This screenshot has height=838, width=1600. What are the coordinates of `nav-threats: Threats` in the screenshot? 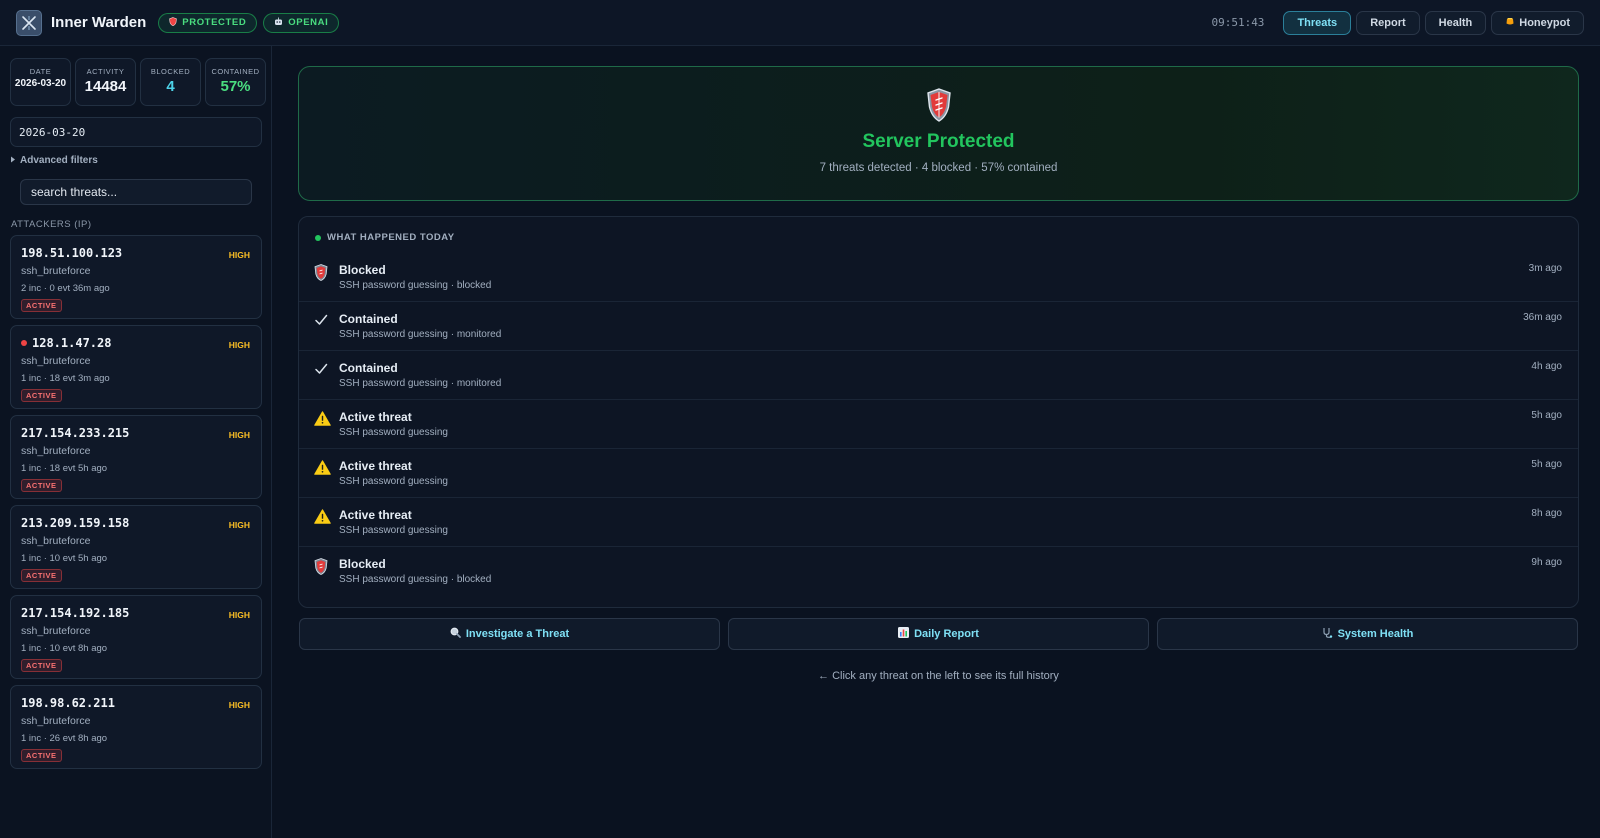 It's located at (1317, 22).